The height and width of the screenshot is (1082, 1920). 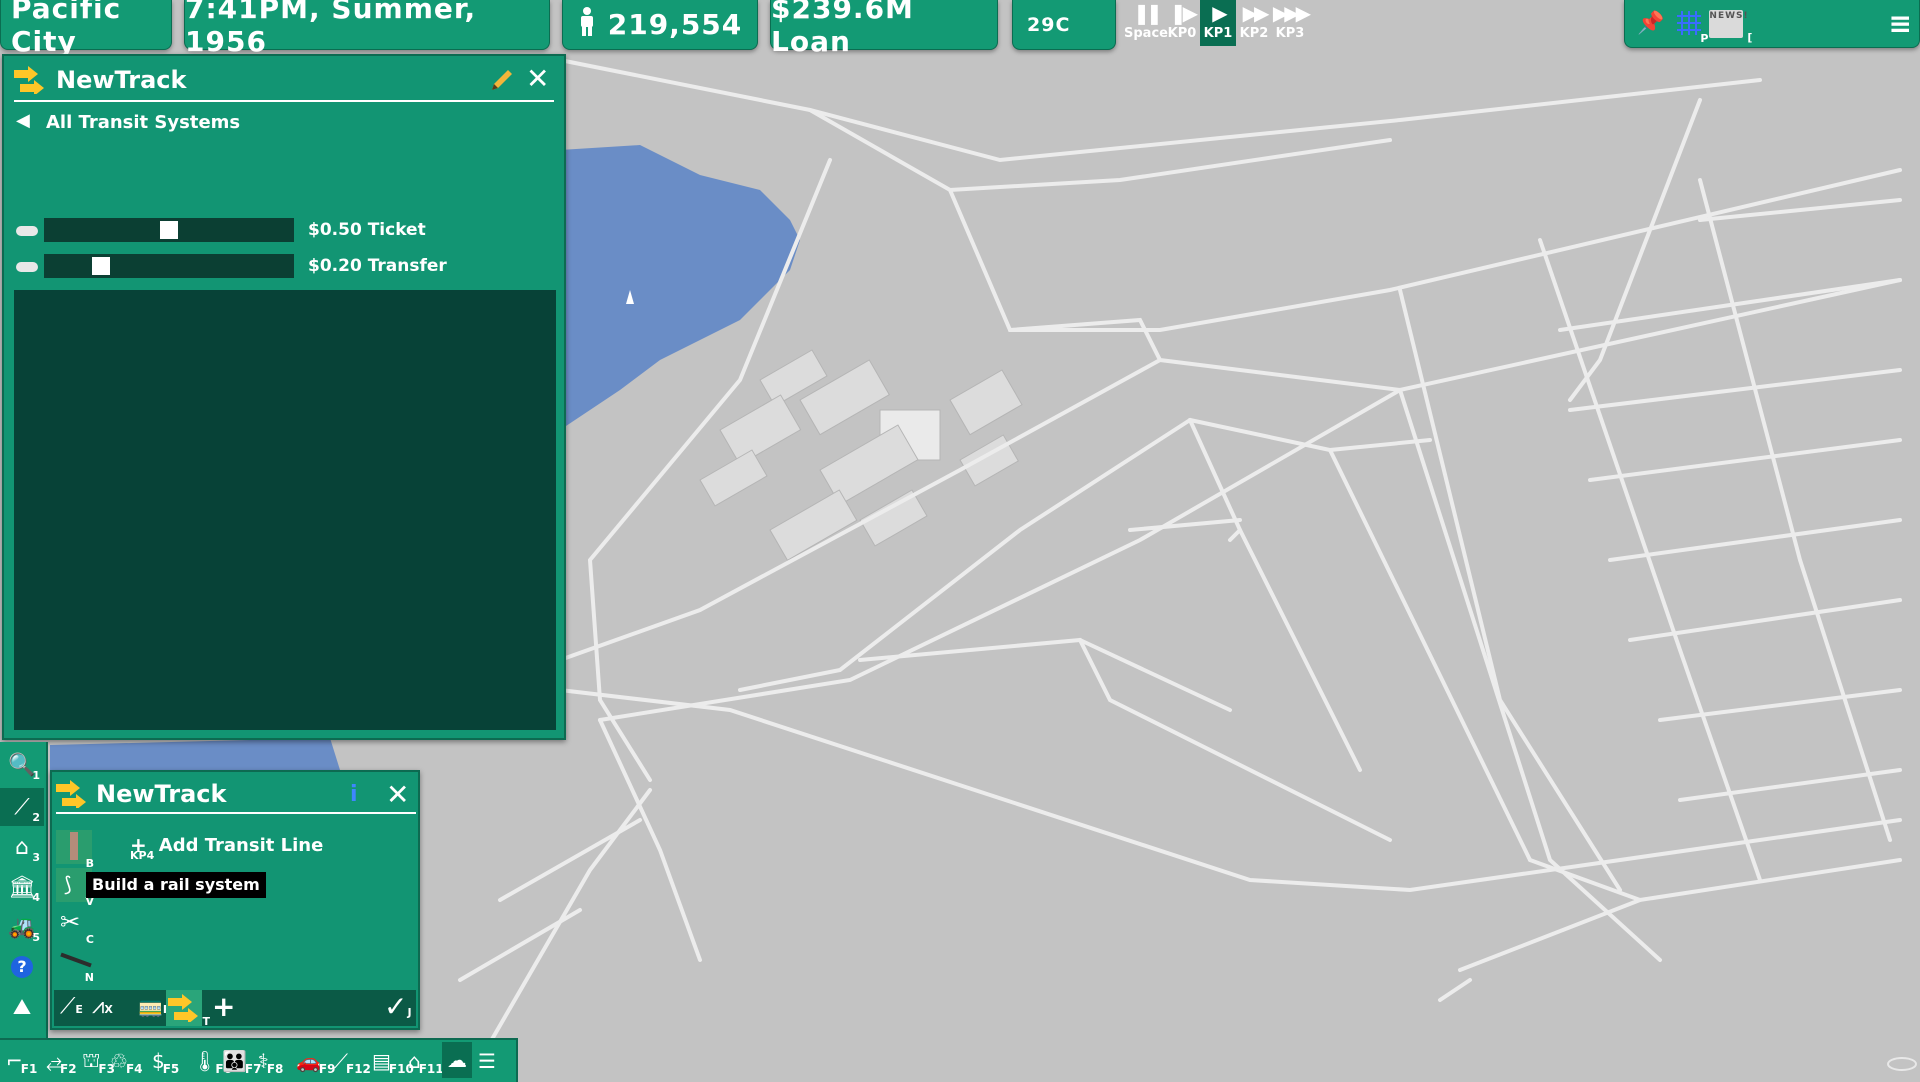 What do you see at coordinates (205, 1061) in the screenshot?
I see `thermometer-icon: 🌡` at bounding box center [205, 1061].